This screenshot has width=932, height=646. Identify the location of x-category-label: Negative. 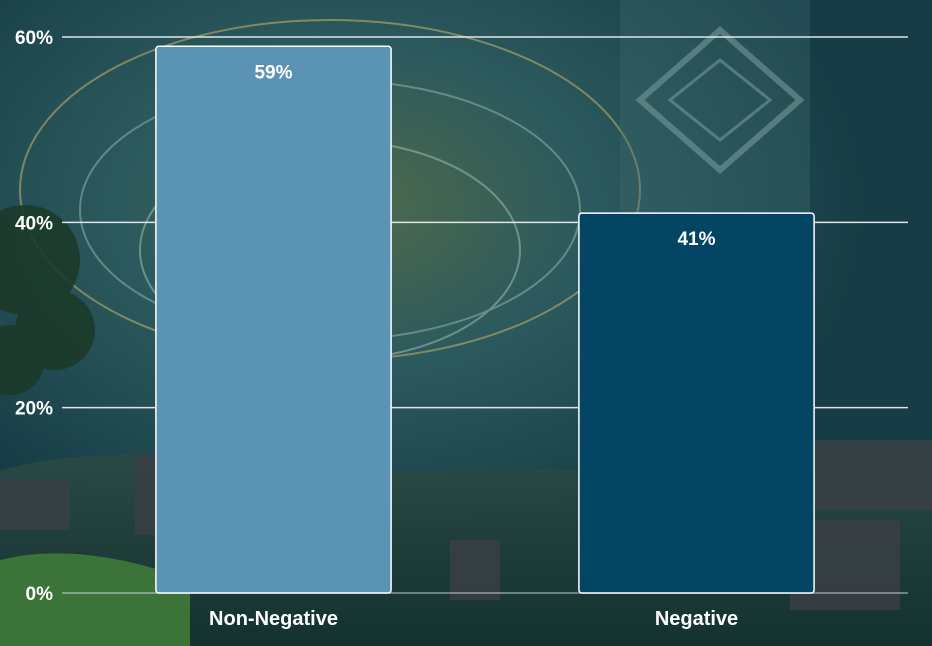
(696, 619).